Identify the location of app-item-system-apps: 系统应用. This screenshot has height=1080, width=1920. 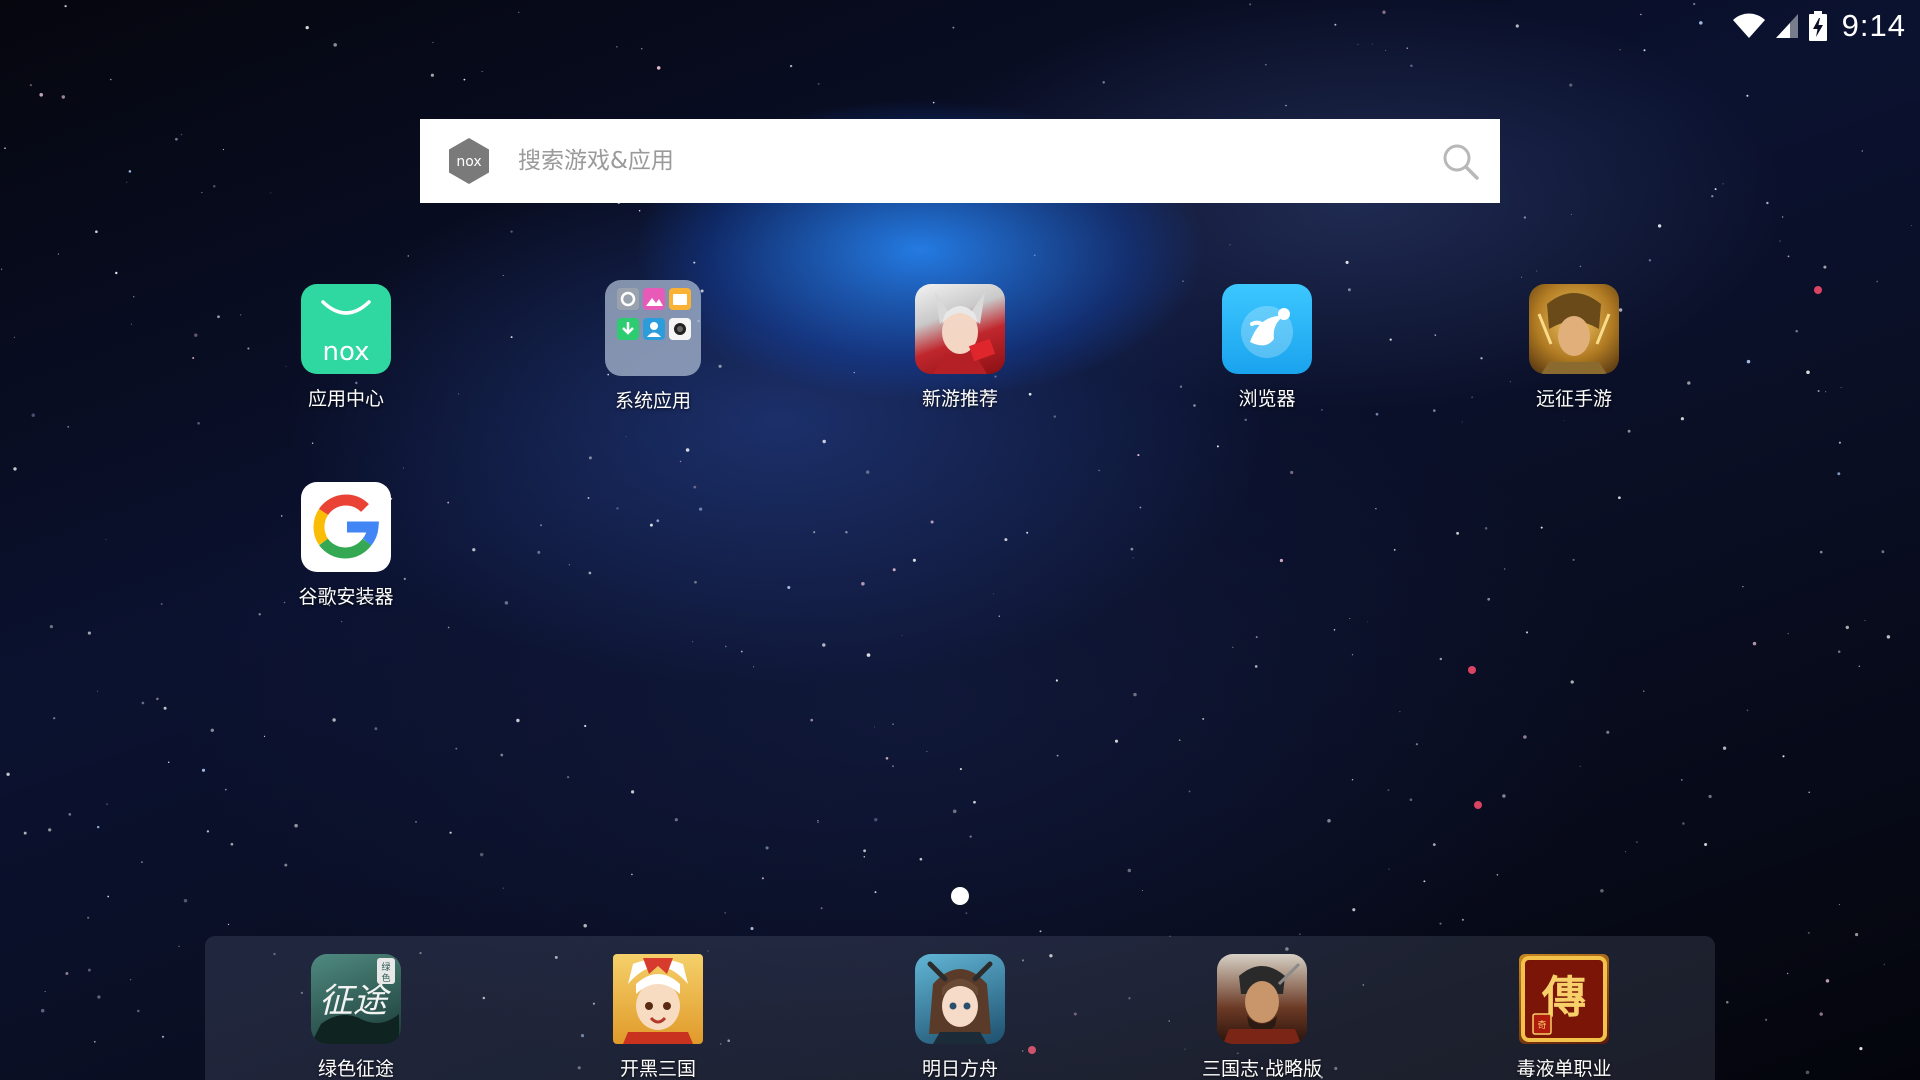
(653, 346).